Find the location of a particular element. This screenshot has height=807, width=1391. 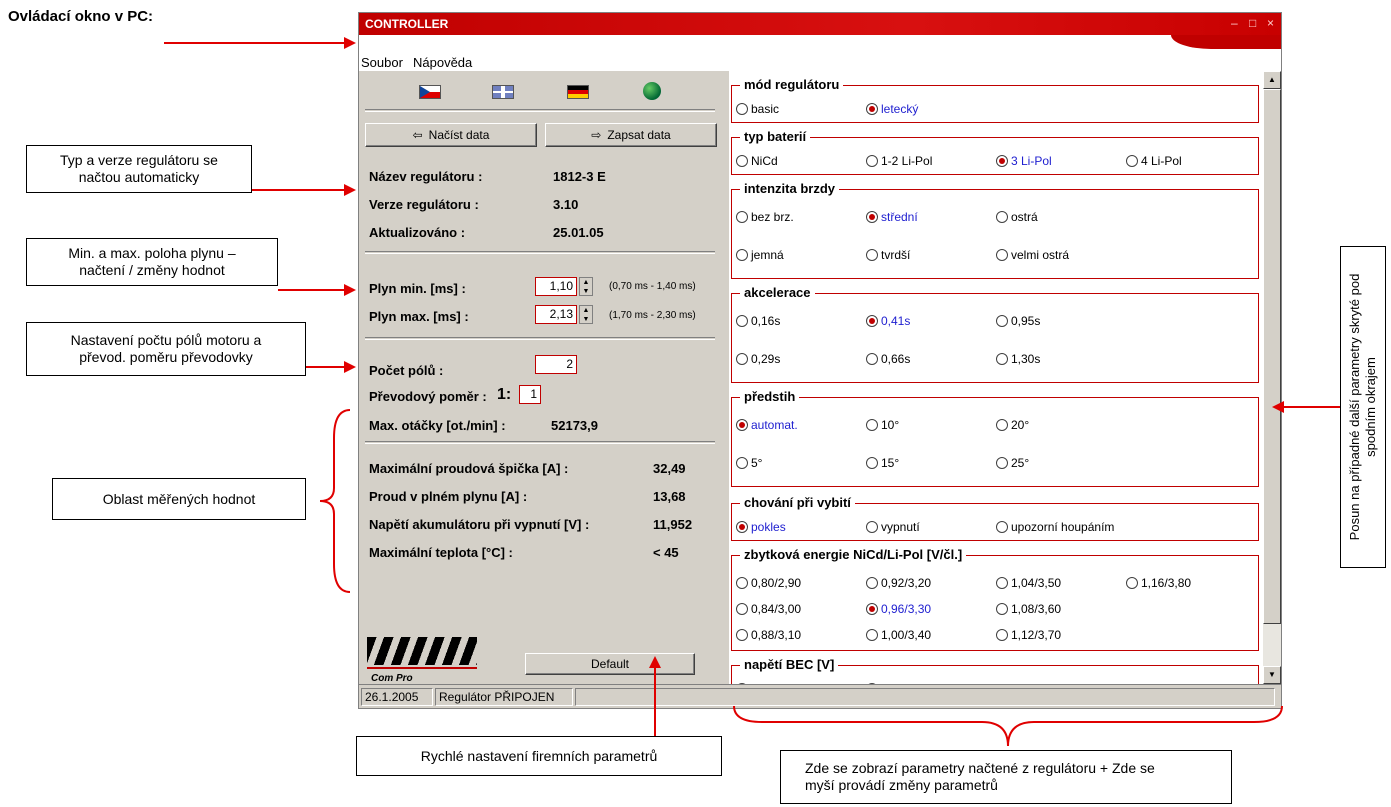

scroll-up-icon: ▲ is located at coordinates (1272, 80).